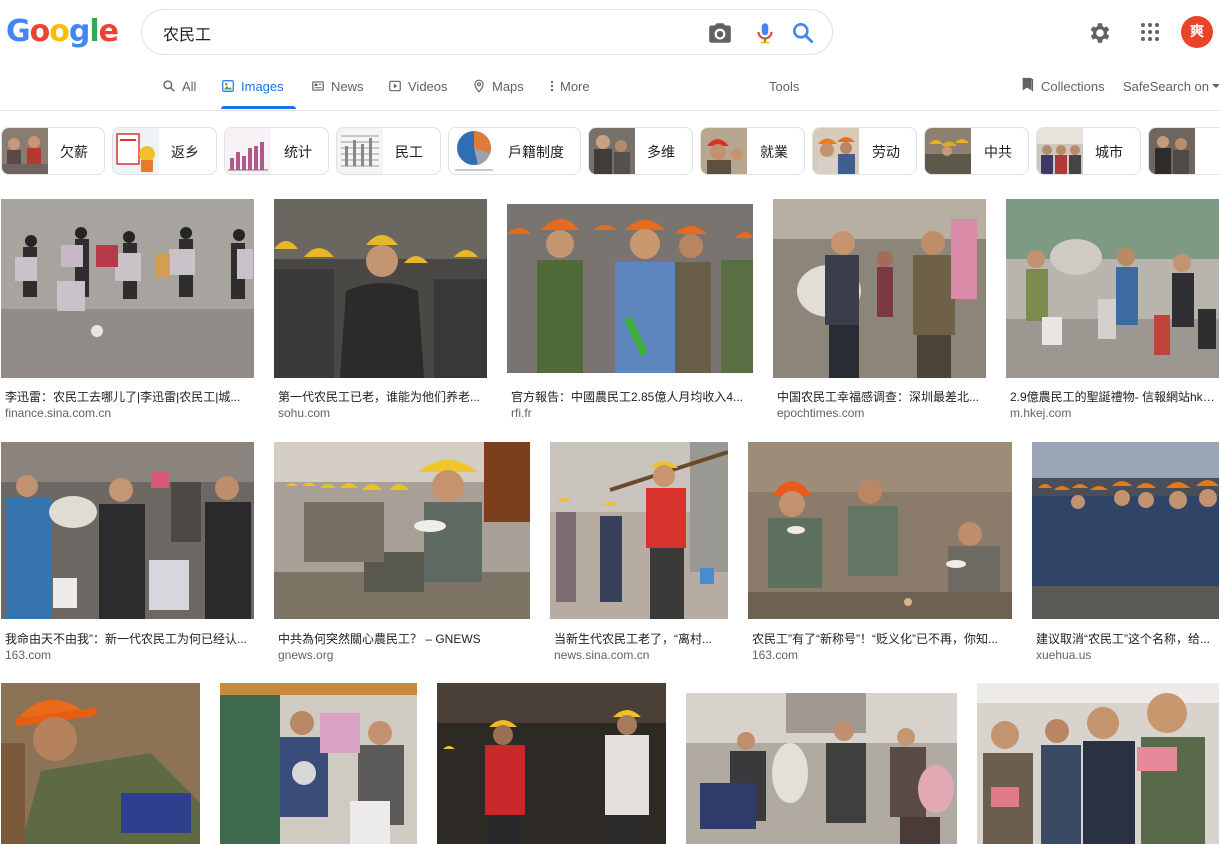 Image resolution: width=1219 pixels, height=844 pixels. Describe the element at coordinates (423, 33) in the screenshot. I see `search-input` at that location.